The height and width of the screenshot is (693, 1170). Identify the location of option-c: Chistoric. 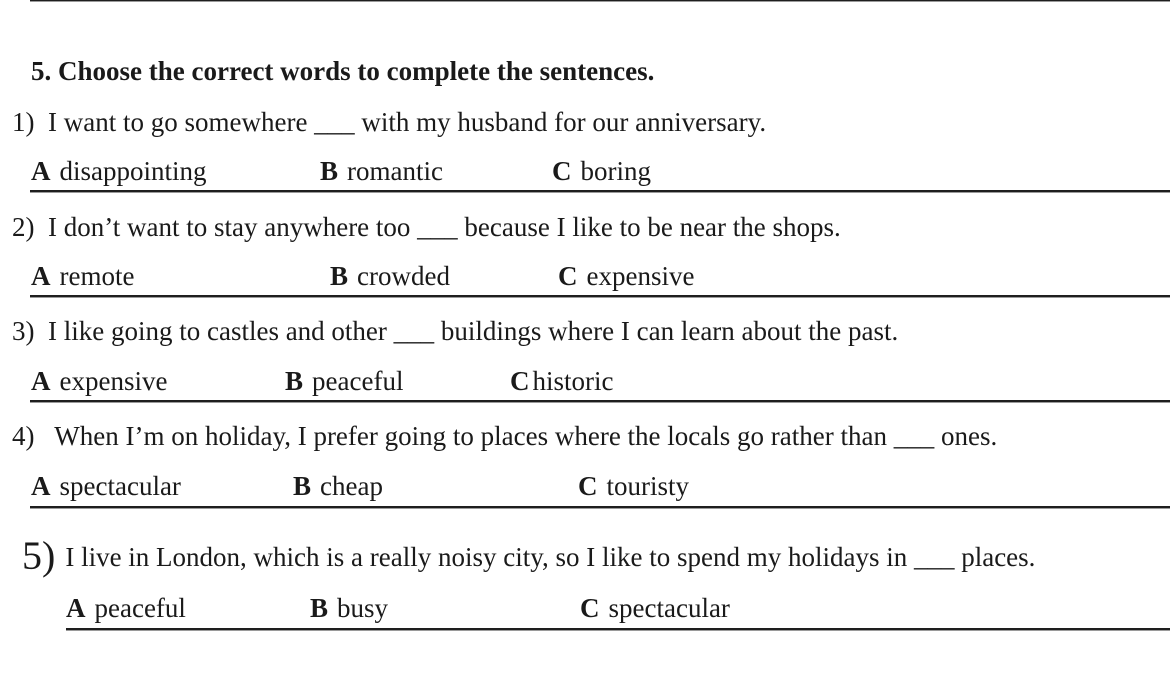
(562, 381).